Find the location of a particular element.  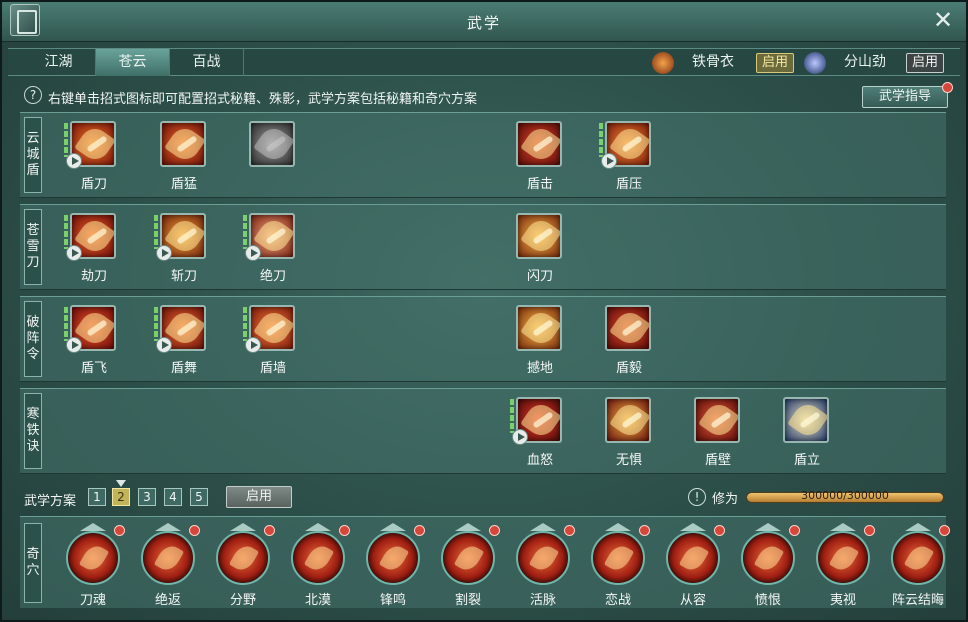

qixue-node: 绝返 is located at coordinates (168, 566).